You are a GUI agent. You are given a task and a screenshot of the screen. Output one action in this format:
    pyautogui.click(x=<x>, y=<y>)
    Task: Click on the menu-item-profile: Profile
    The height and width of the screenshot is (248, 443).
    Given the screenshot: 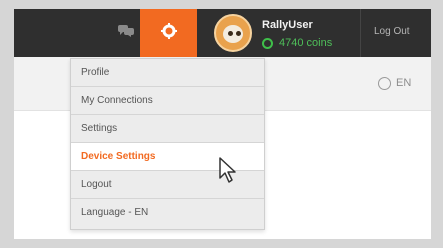 What is the action you would take?
    pyautogui.click(x=167, y=73)
    